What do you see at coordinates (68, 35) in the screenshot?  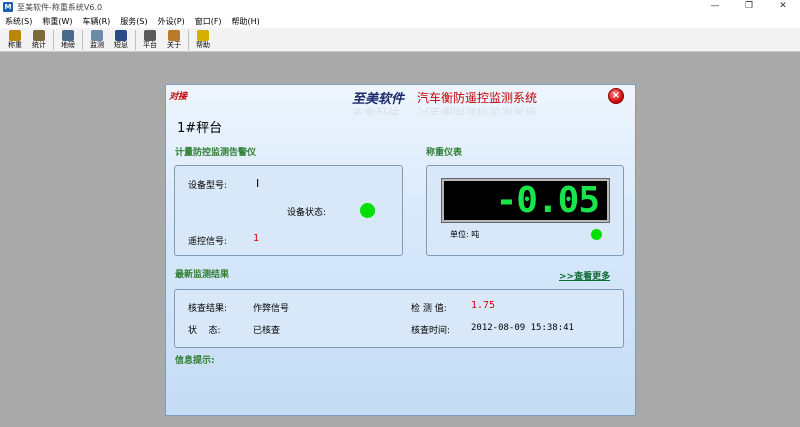 I see `scale-icon` at bounding box center [68, 35].